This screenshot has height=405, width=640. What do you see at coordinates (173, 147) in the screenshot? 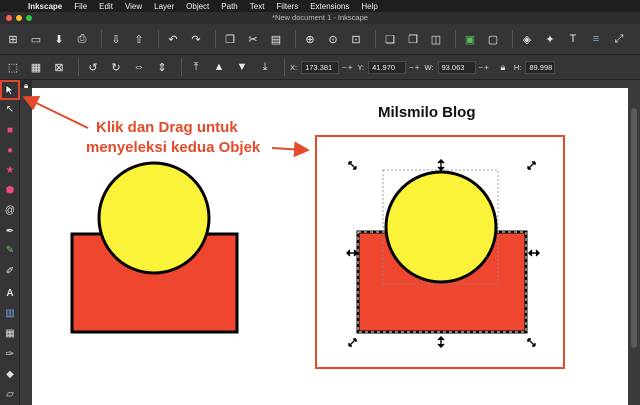
I see `annotation-line-2: menyeleksi kedua Objek` at bounding box center [173, 147].